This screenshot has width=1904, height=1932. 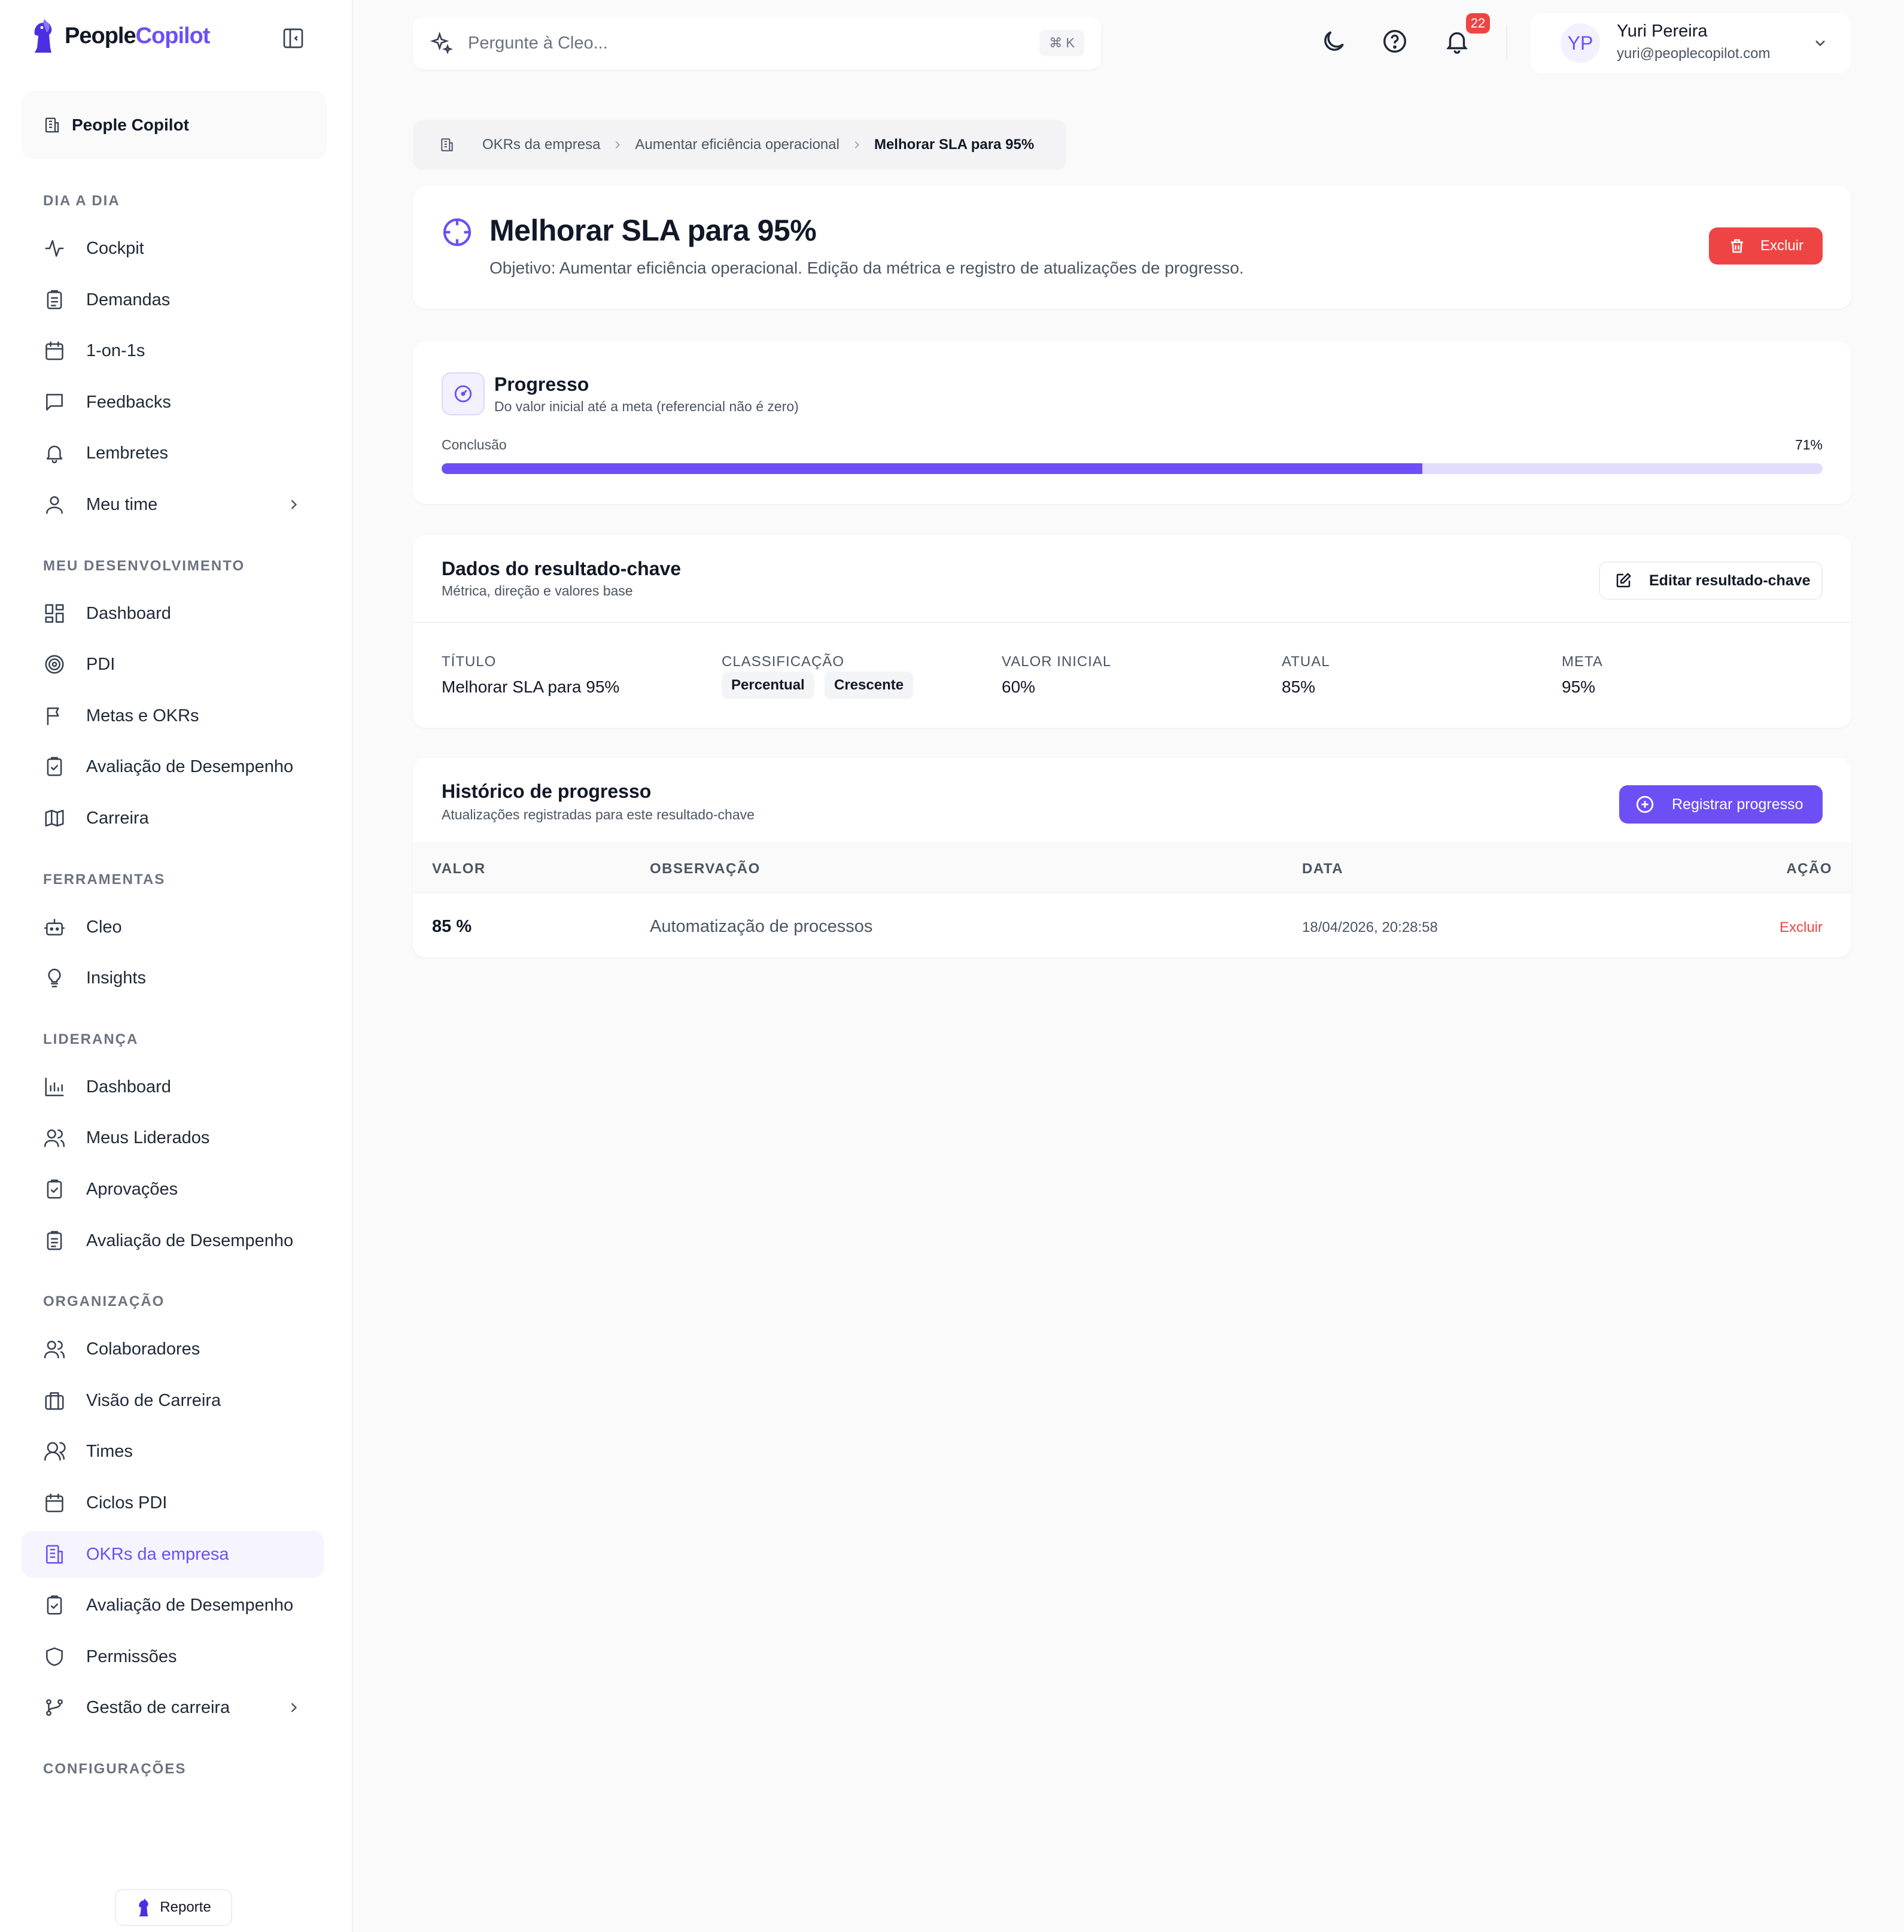 I want to click on knight-logo-icon, so click(x=144, y=1907).